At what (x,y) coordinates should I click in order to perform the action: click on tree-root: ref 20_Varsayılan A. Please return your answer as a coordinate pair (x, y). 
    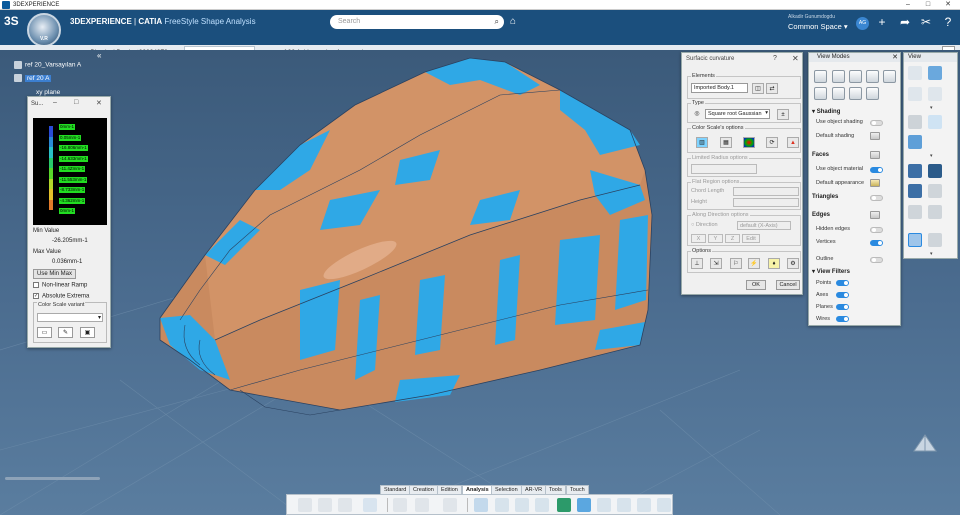
    Looking at the image, I should click on (47, 65).